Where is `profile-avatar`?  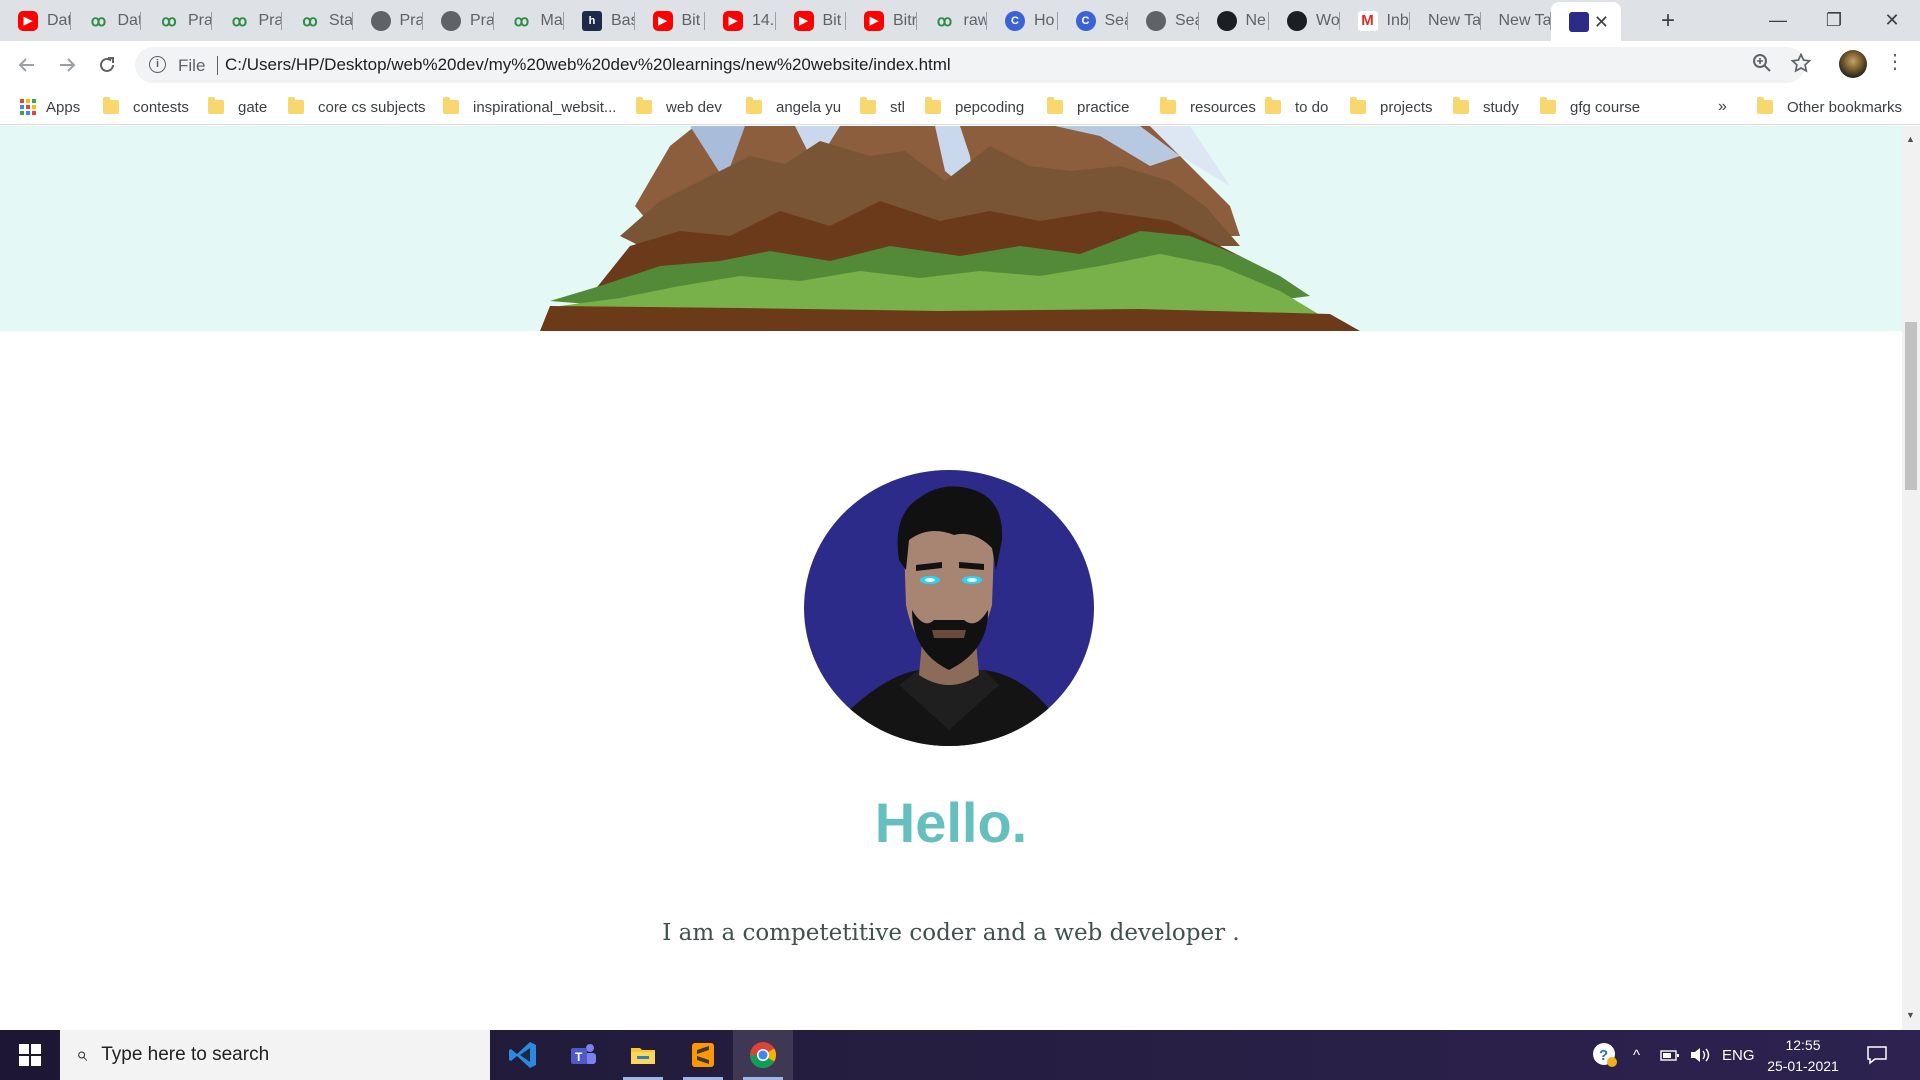 profile-avatar is located at coordinates (1853, 64).